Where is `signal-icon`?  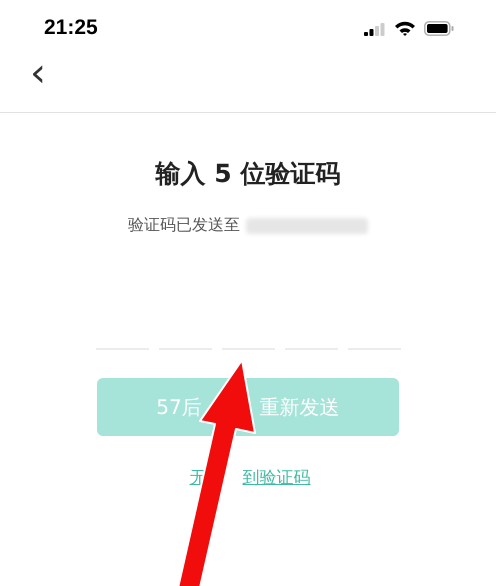
signal-icon is located at coordinates (375, 28).